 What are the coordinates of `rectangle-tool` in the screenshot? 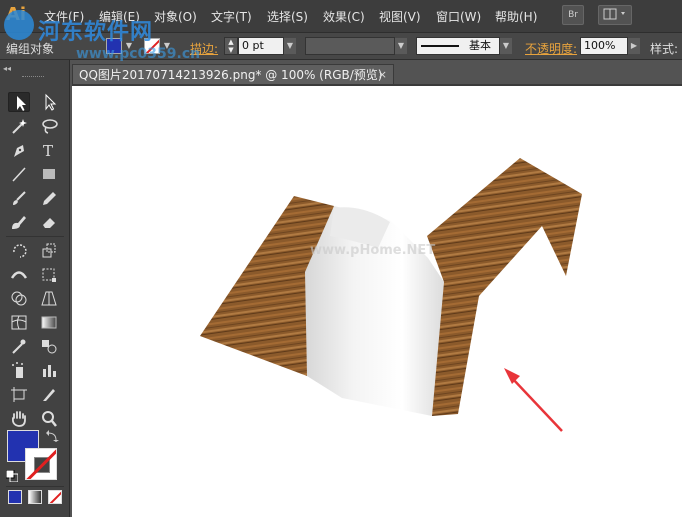 It's located at (49, 174).